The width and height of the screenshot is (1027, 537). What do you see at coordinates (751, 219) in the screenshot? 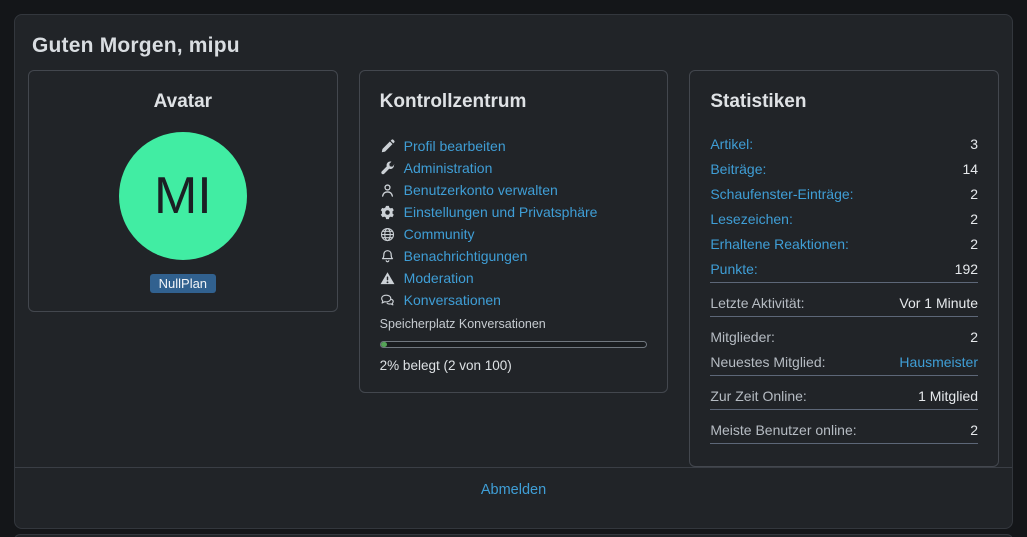
I see `stat-label: Lesezeichen:` at bounding box center [751, 219].